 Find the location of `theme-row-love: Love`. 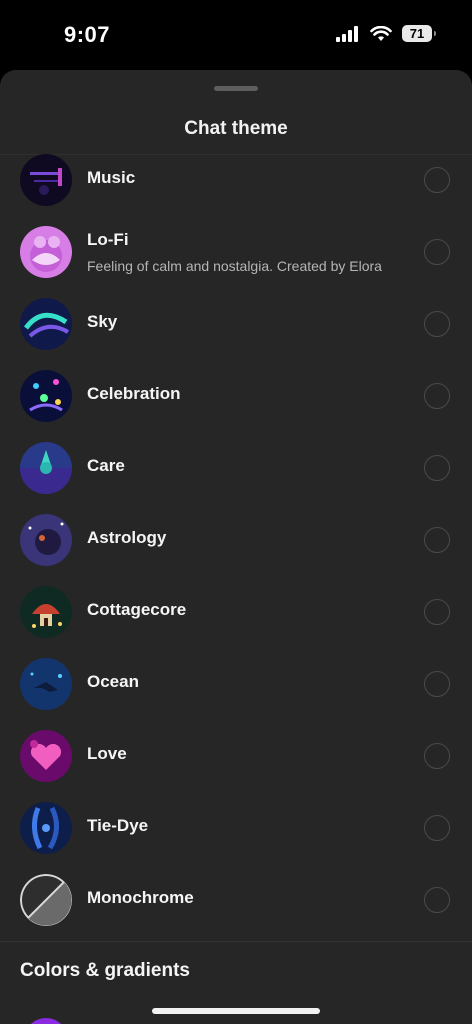

theme-row-love: Love is located at coordinates (236, 756).